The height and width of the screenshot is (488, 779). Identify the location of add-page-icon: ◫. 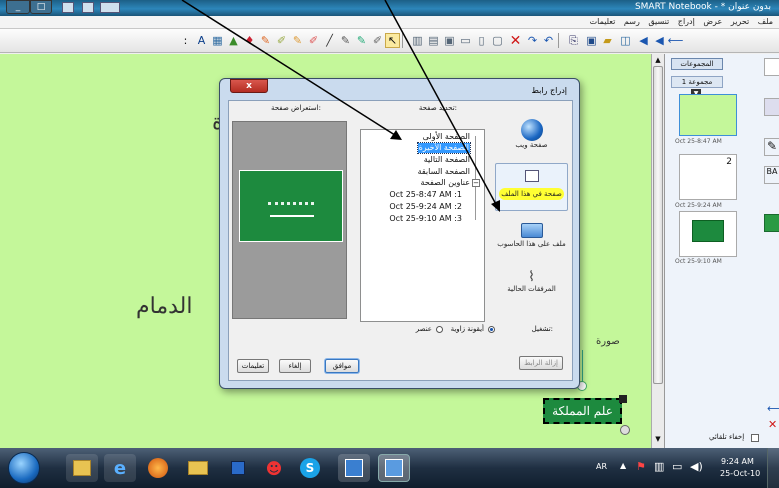
(625, 40).